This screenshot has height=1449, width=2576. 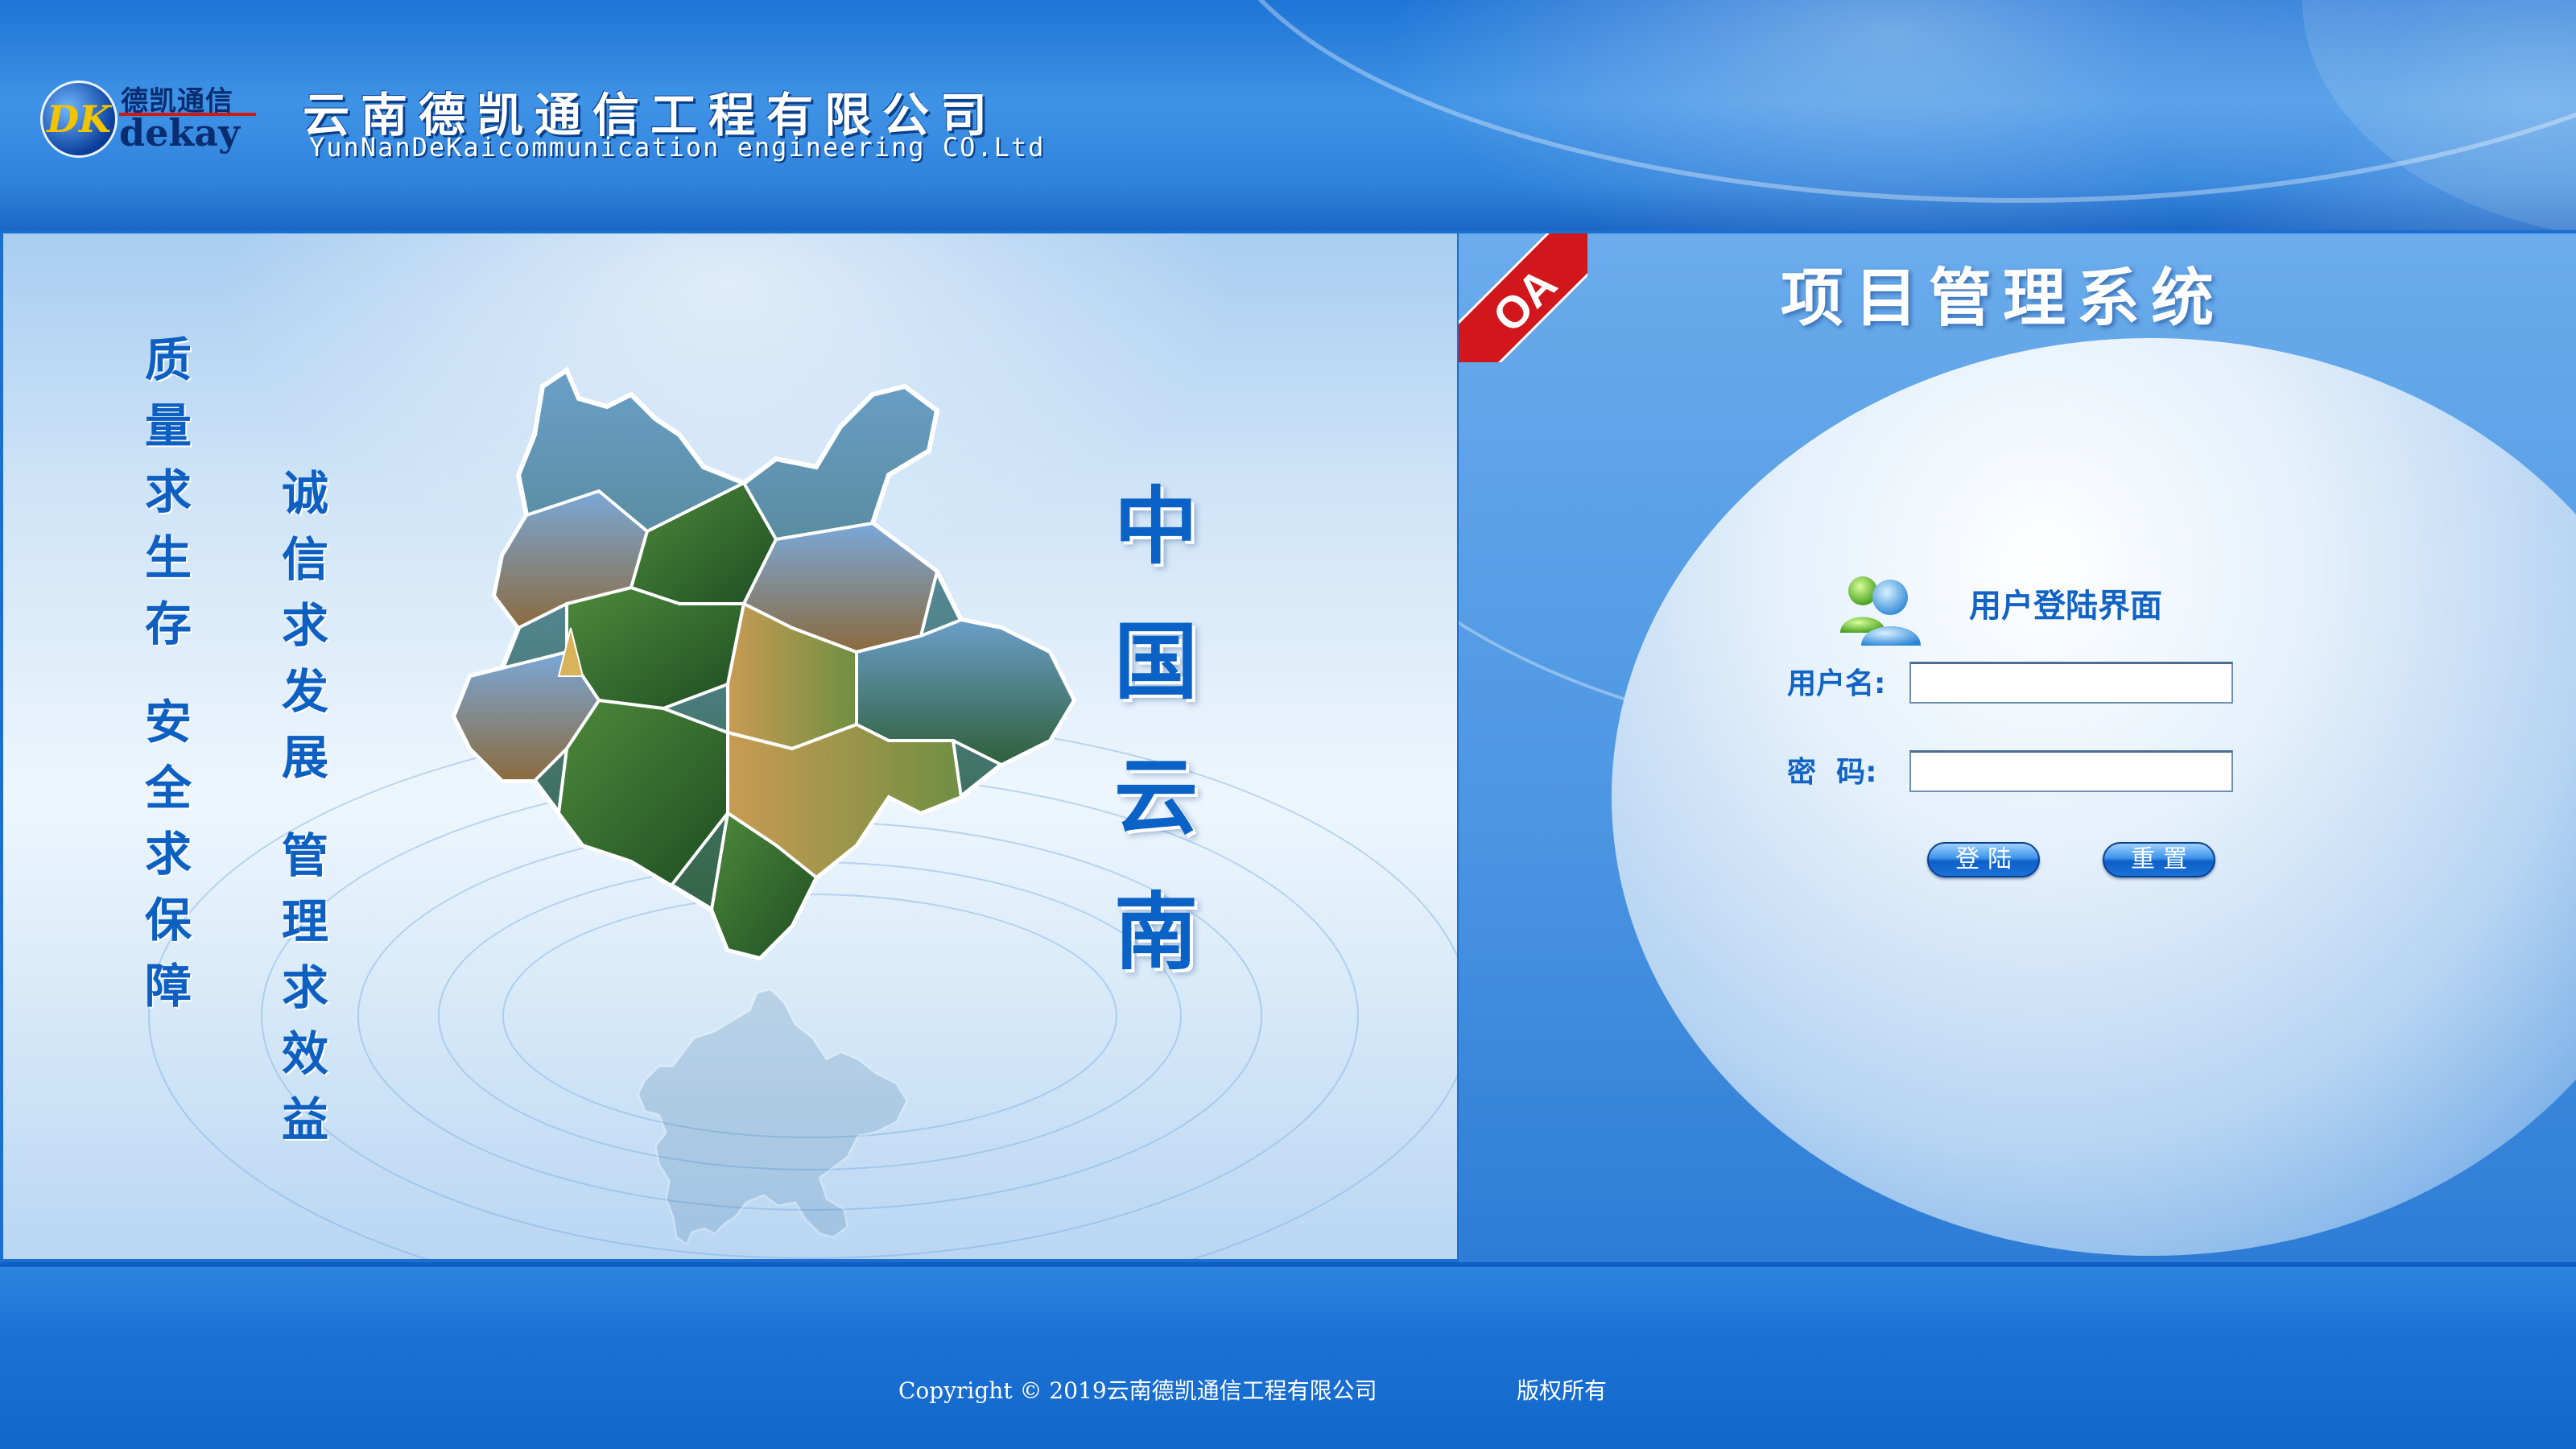 What do you see at coordinates (1836, 683) in the screenshot?
I see `username-label: 用户名:` at bounding box center [1836, 683].